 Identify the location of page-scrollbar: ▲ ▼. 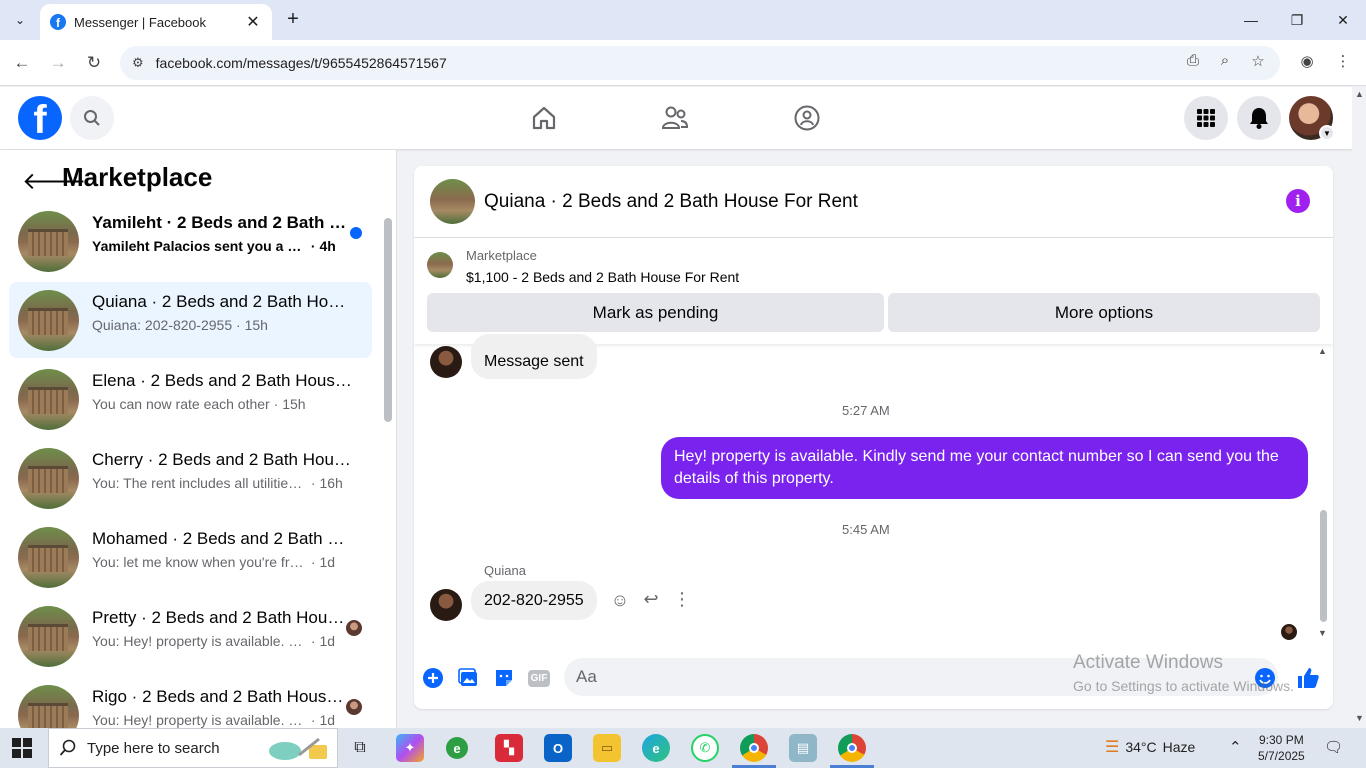
(1359, 407).